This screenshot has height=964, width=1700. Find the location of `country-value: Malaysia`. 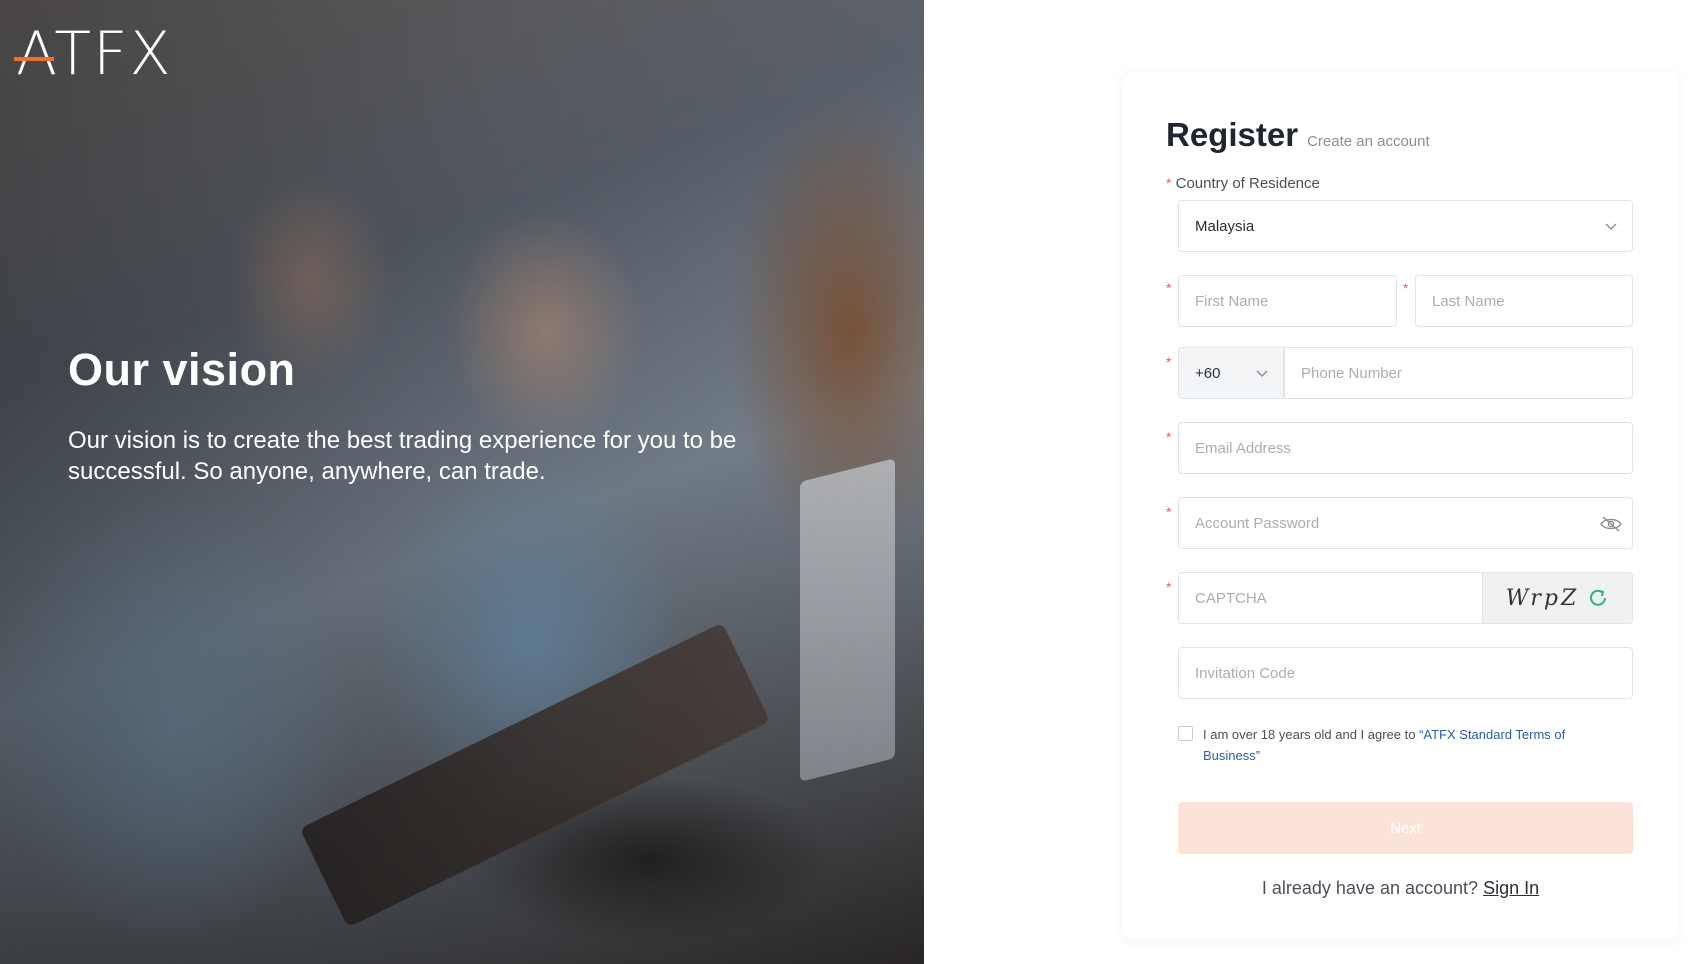

country-value: Malaysia is located at coordinates (1225, 226).